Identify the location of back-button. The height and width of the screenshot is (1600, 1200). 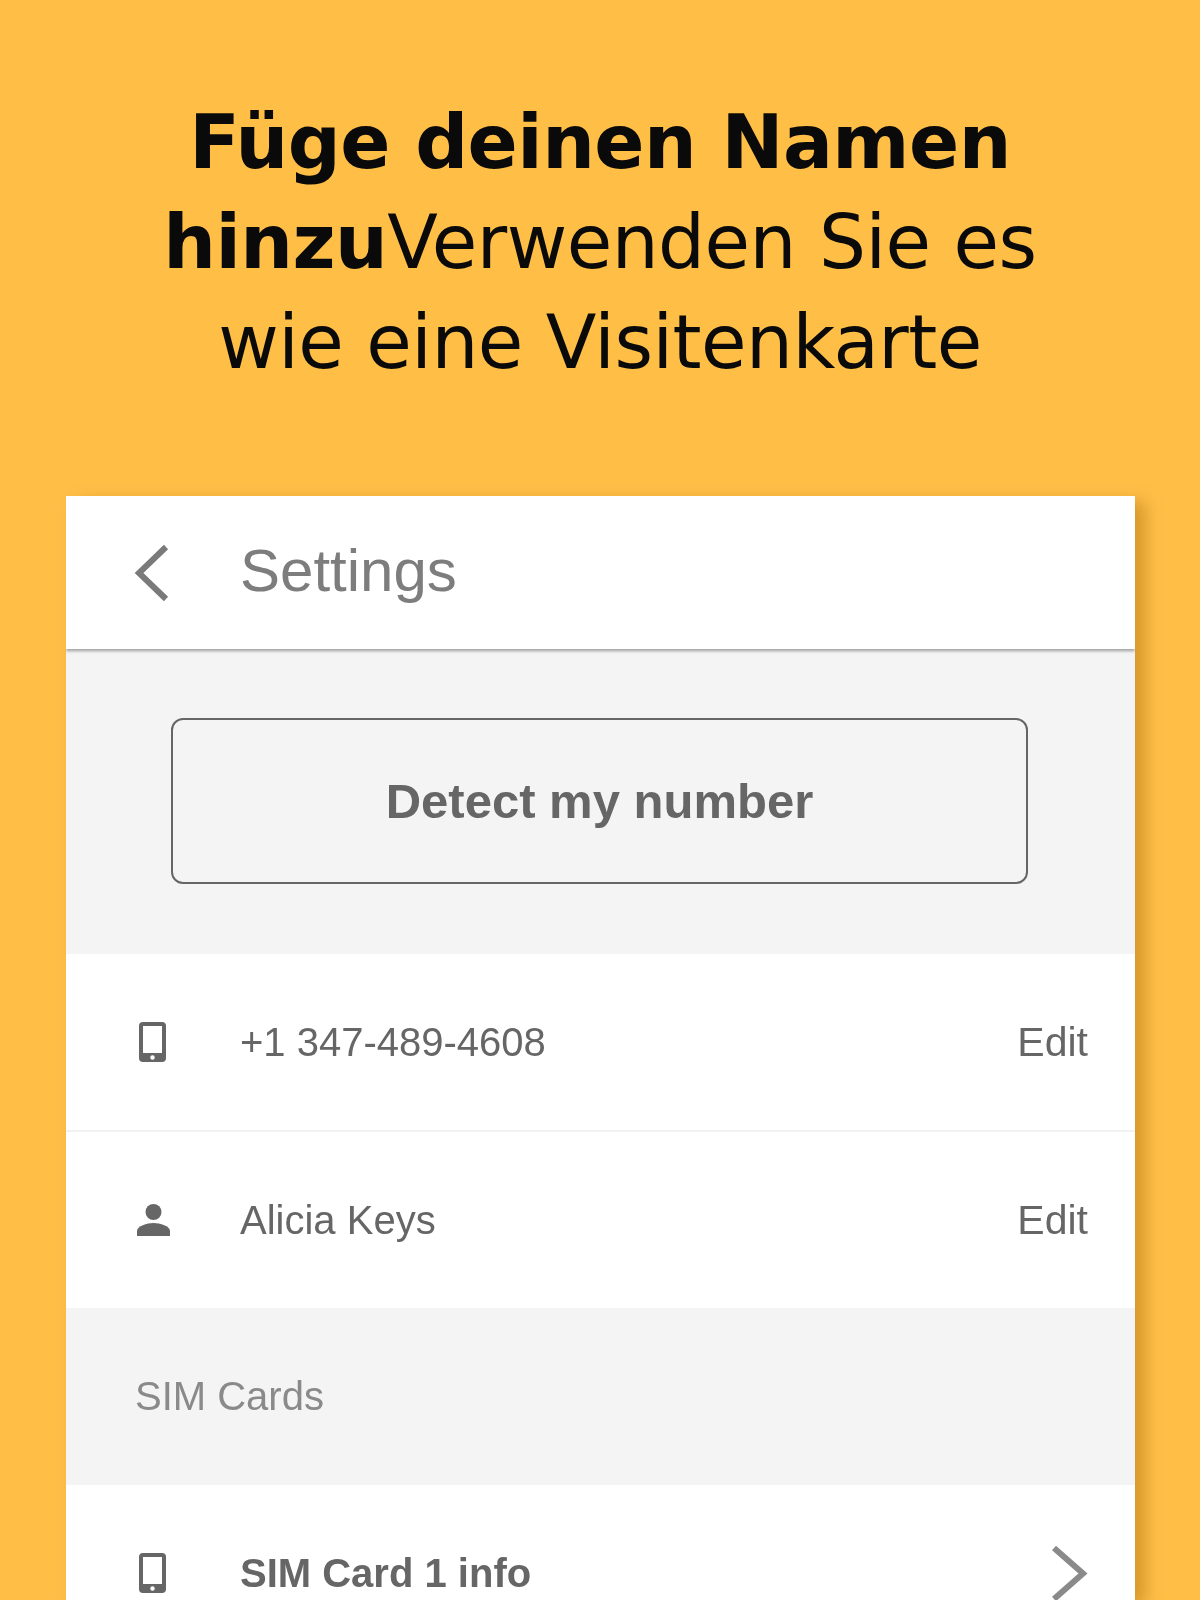
(151, 572).